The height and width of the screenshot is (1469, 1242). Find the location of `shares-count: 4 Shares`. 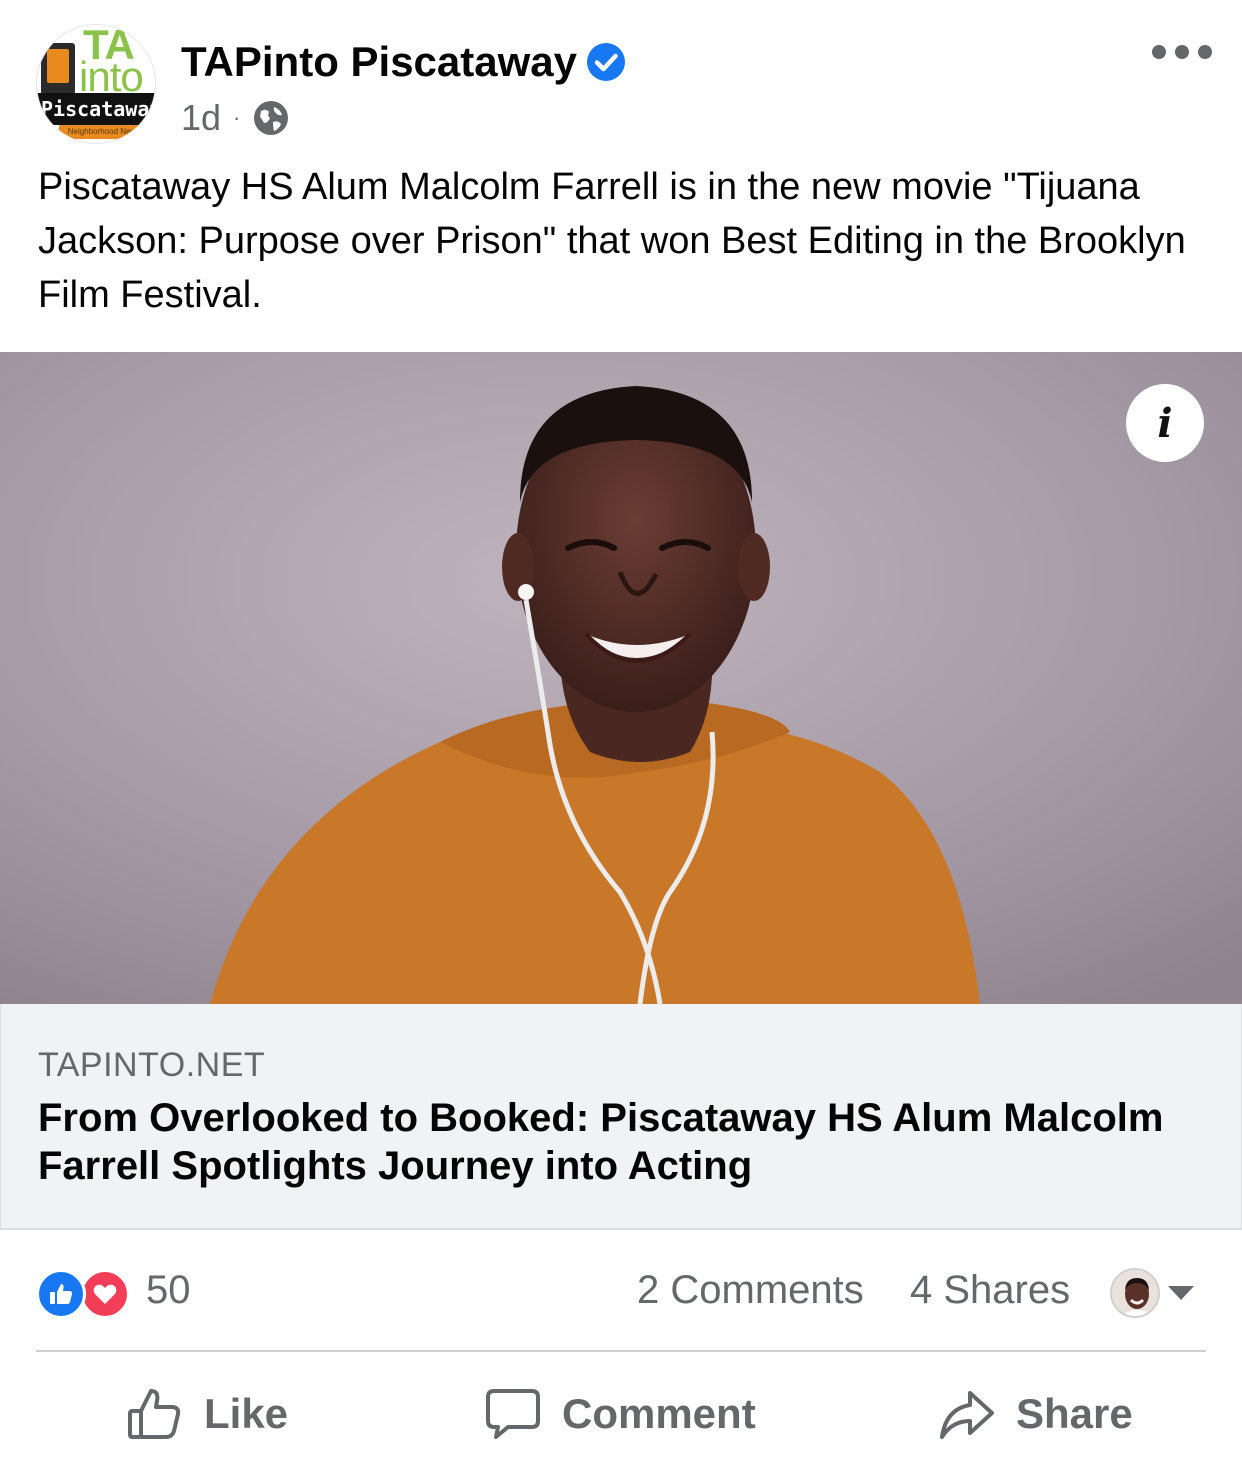

shares-count: 4 Shares is located at coordinates (990, 1290).